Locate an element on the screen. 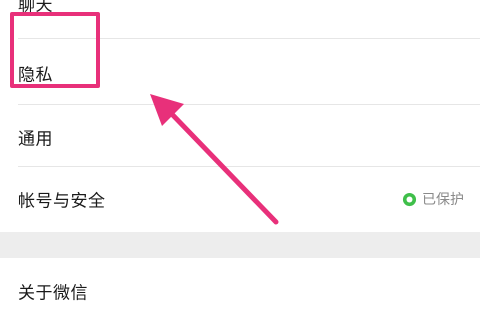 The width and height of the screenshot is (480, 322). settings-item-account-security-label: 帐号与安全 is located at coordinates (62, 201).